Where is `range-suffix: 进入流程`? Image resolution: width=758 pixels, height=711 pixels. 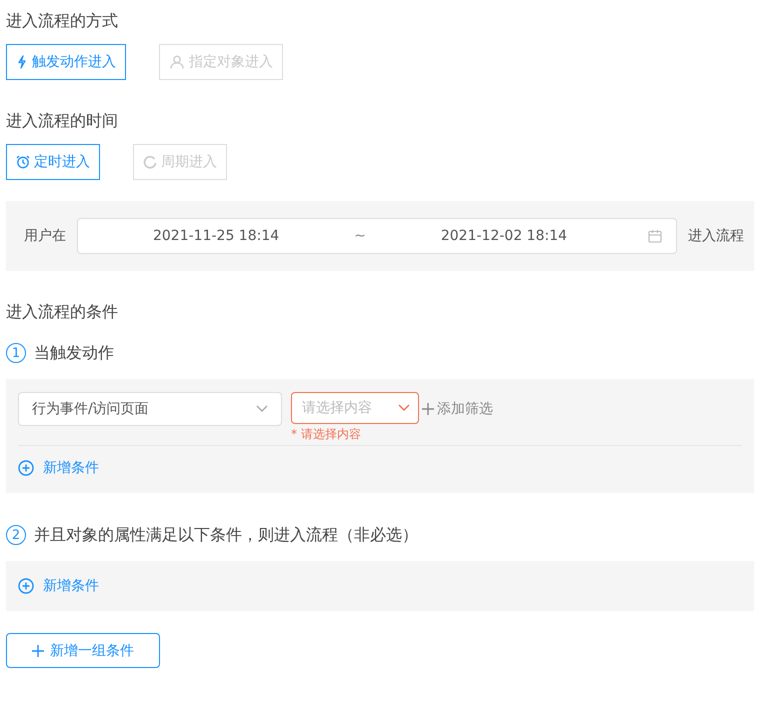 range-suffix: 进入流程 is located at coordinates (716, 236).